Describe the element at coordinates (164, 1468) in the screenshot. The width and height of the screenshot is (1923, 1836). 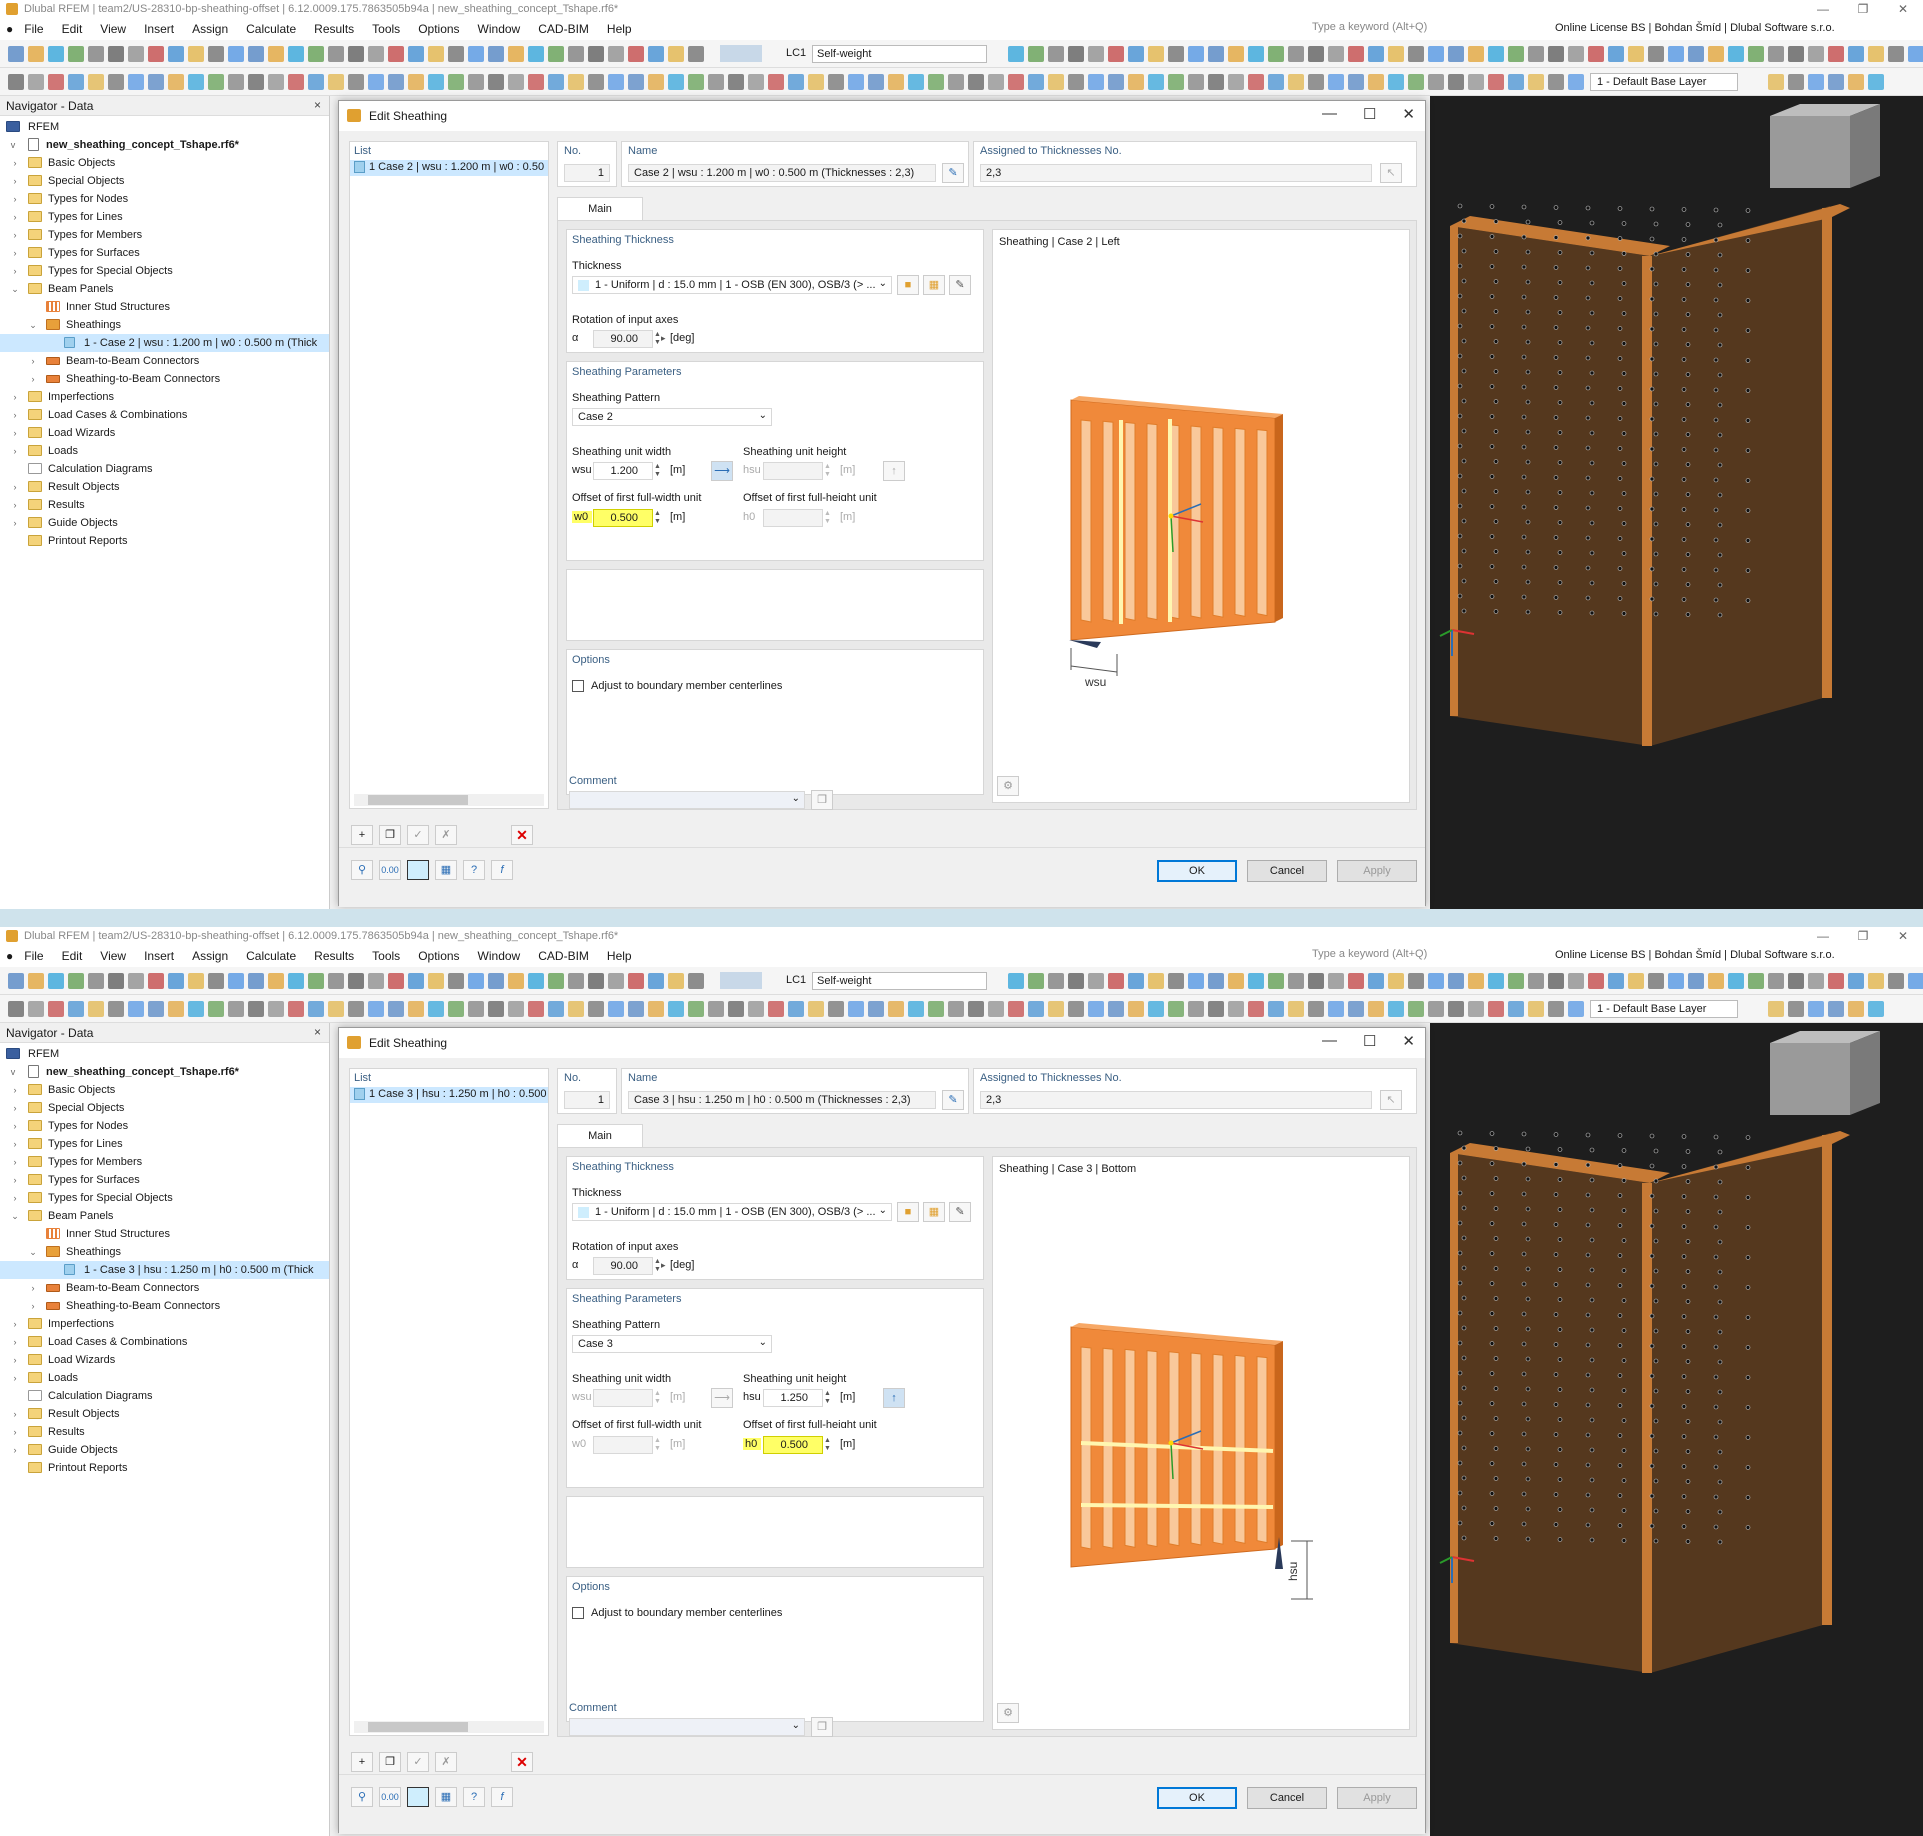
I see `nav-item: Printout Reports` at that location.